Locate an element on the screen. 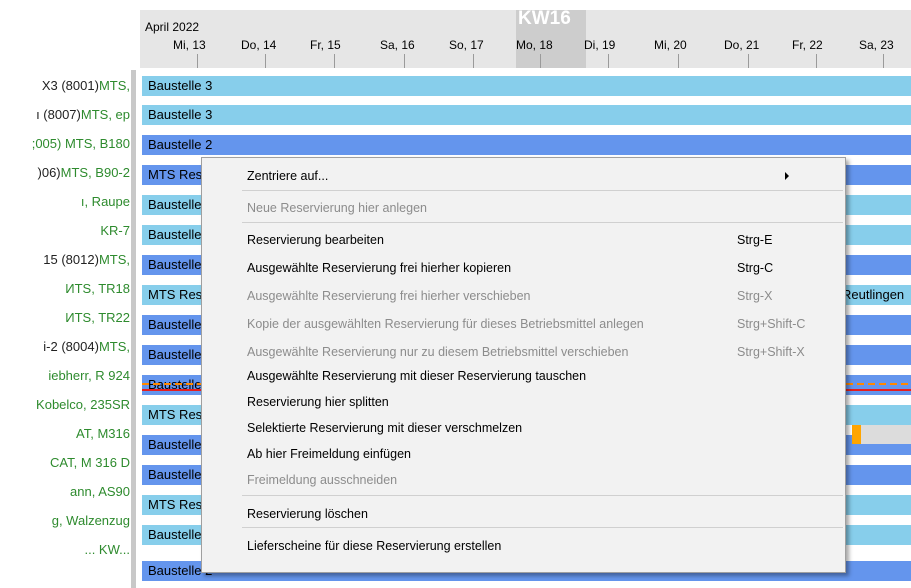 This screenshot has height=588, width=911. resource-name: ИTS, TR22 is located at coordinates (97, 317).